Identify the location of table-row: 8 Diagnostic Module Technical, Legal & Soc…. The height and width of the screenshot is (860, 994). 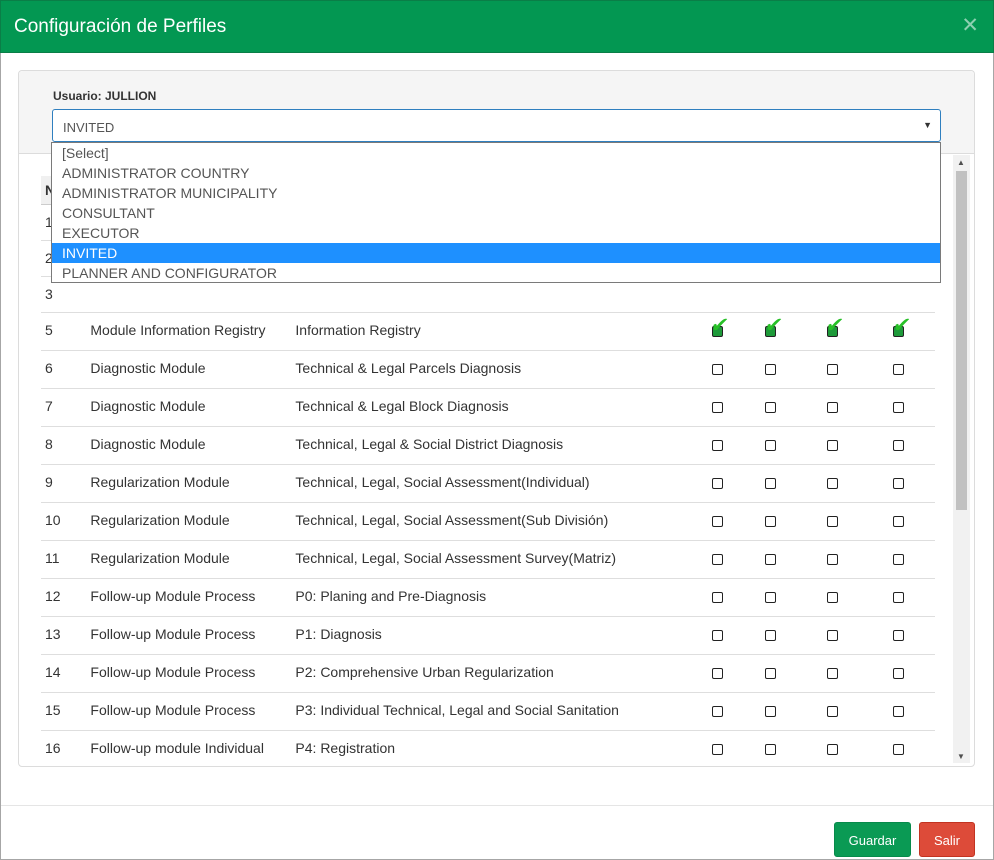
(488, 444).